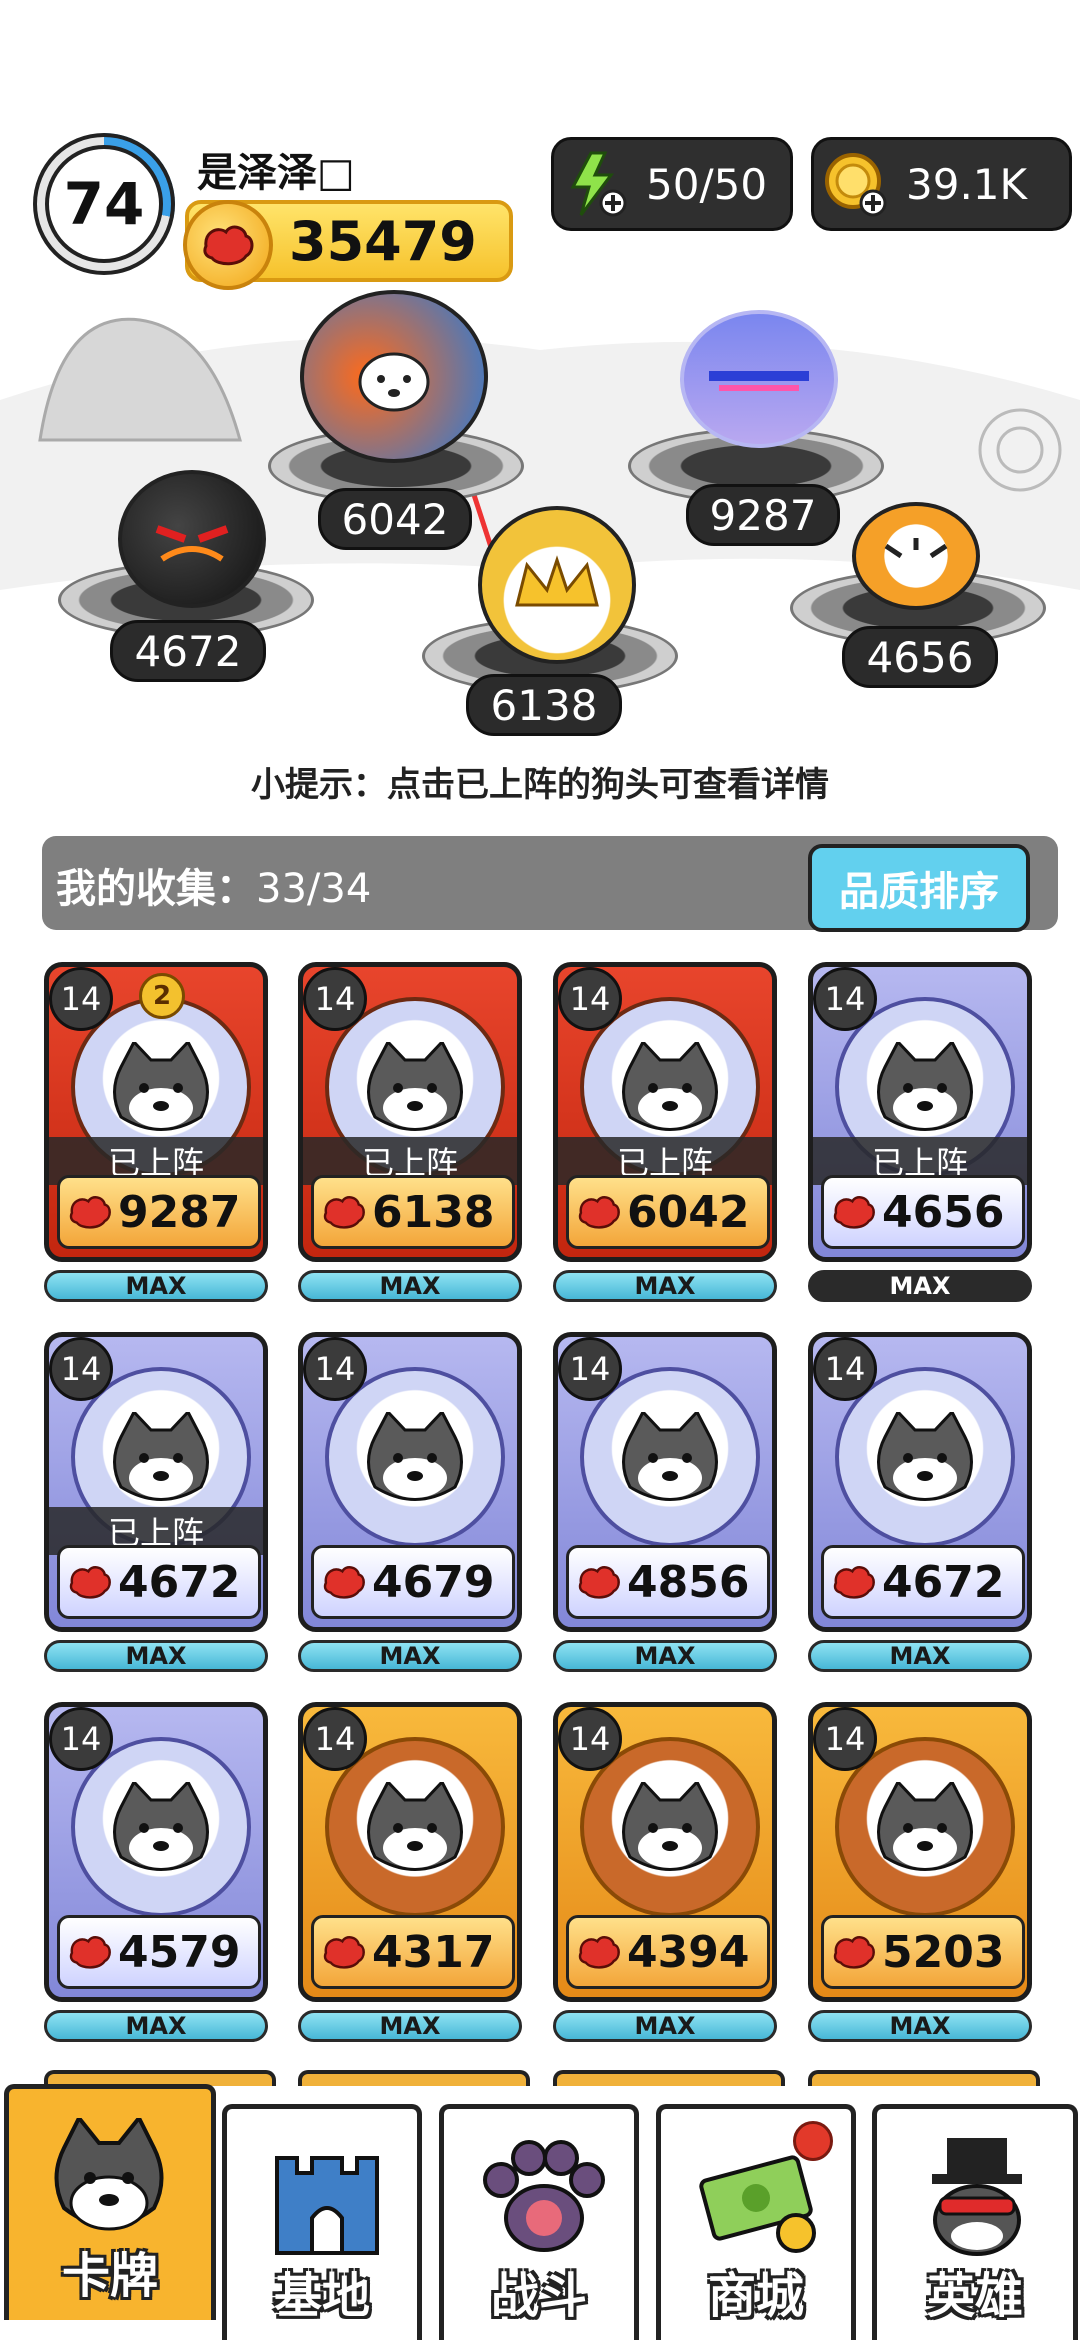 This screenshot has width=1080, height=2340. Describe the element at coordinates (974, 2296) in the screenshot. I see `tab-label: 英雄` at that location.